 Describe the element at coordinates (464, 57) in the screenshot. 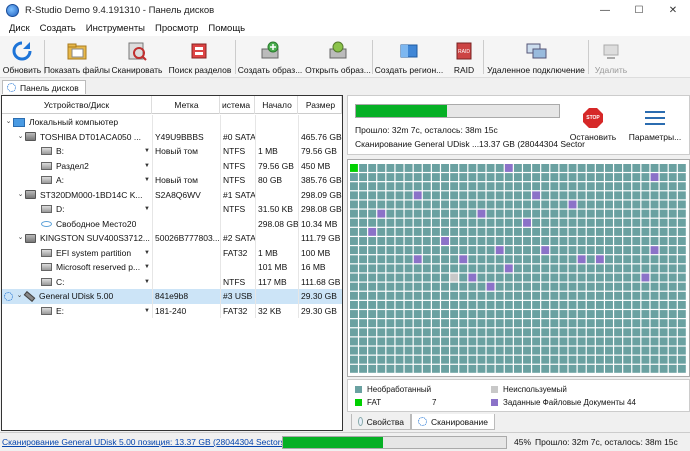

I see `raid-button: RAID RAID` at that location.